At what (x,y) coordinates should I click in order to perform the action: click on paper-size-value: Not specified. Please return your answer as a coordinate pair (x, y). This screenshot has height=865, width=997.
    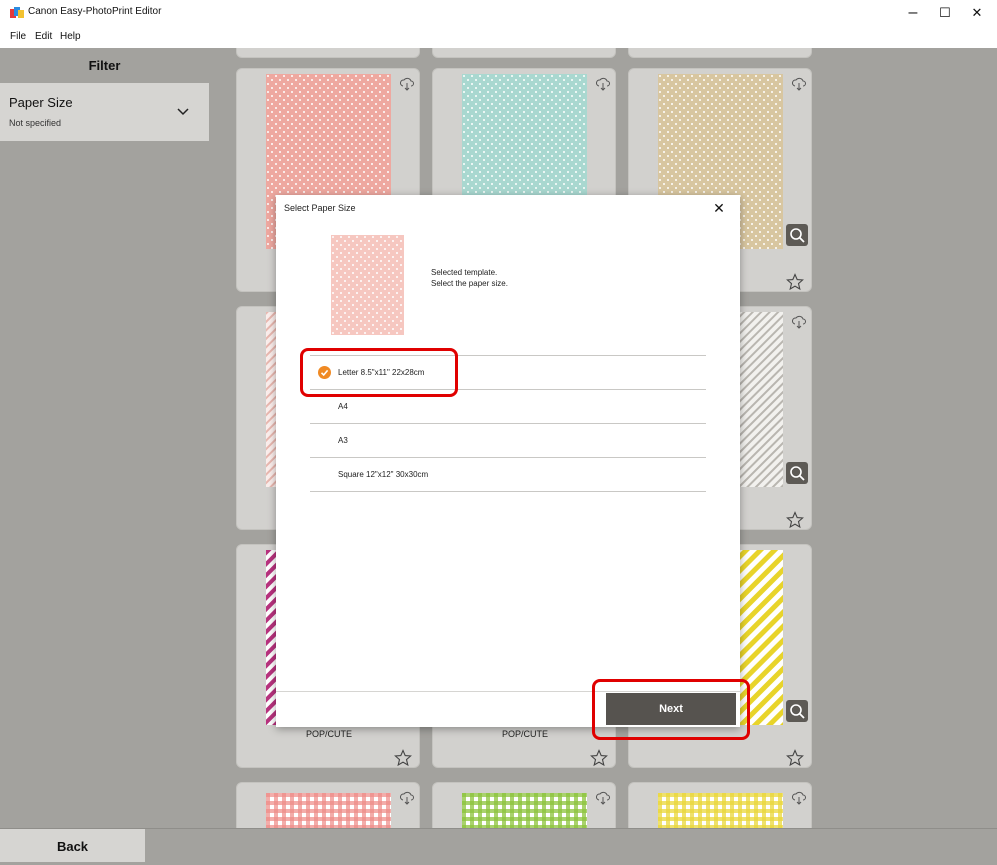
    Looking at the image, I should click on (35, 123).